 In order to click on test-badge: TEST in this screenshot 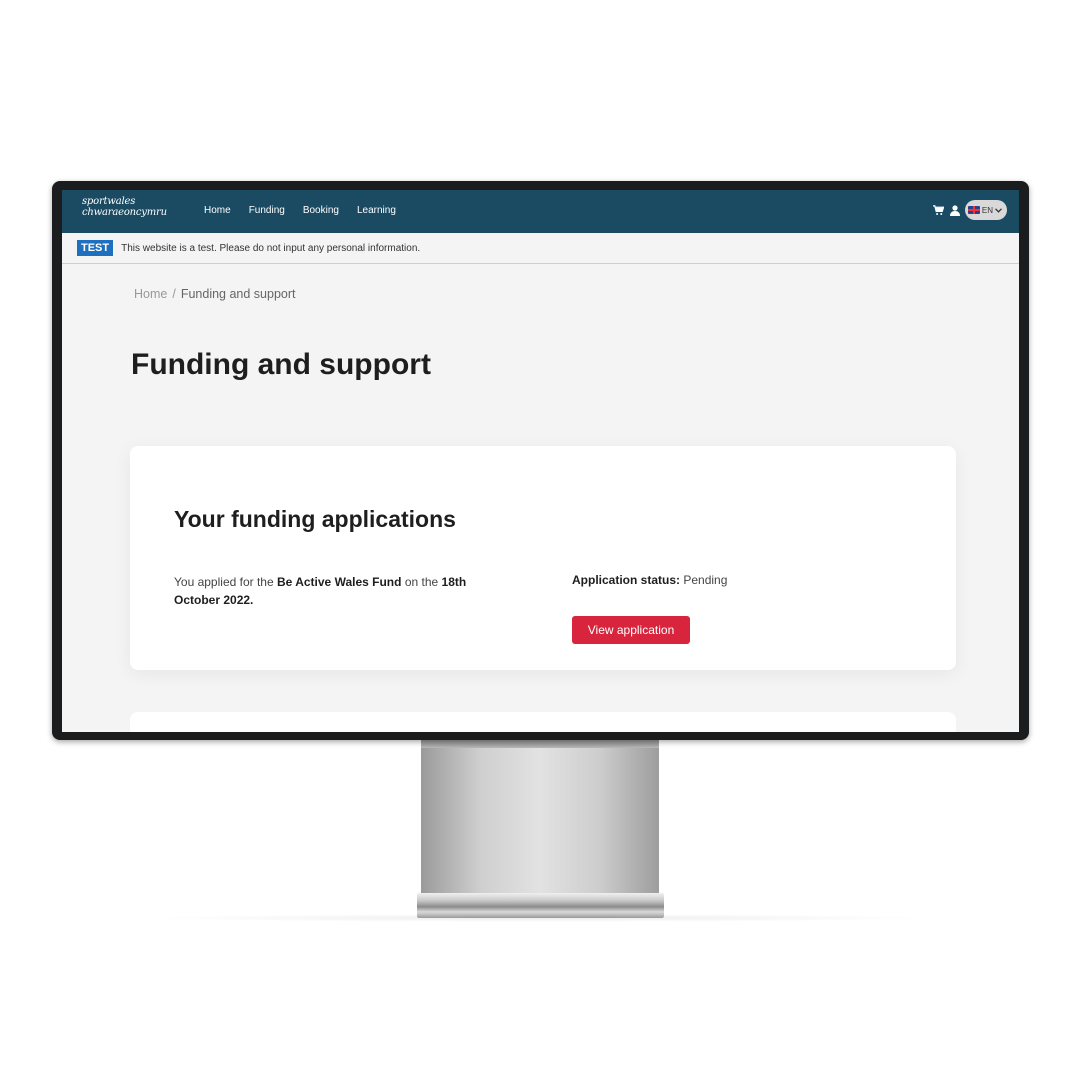, I will do `click(95, 248)`.